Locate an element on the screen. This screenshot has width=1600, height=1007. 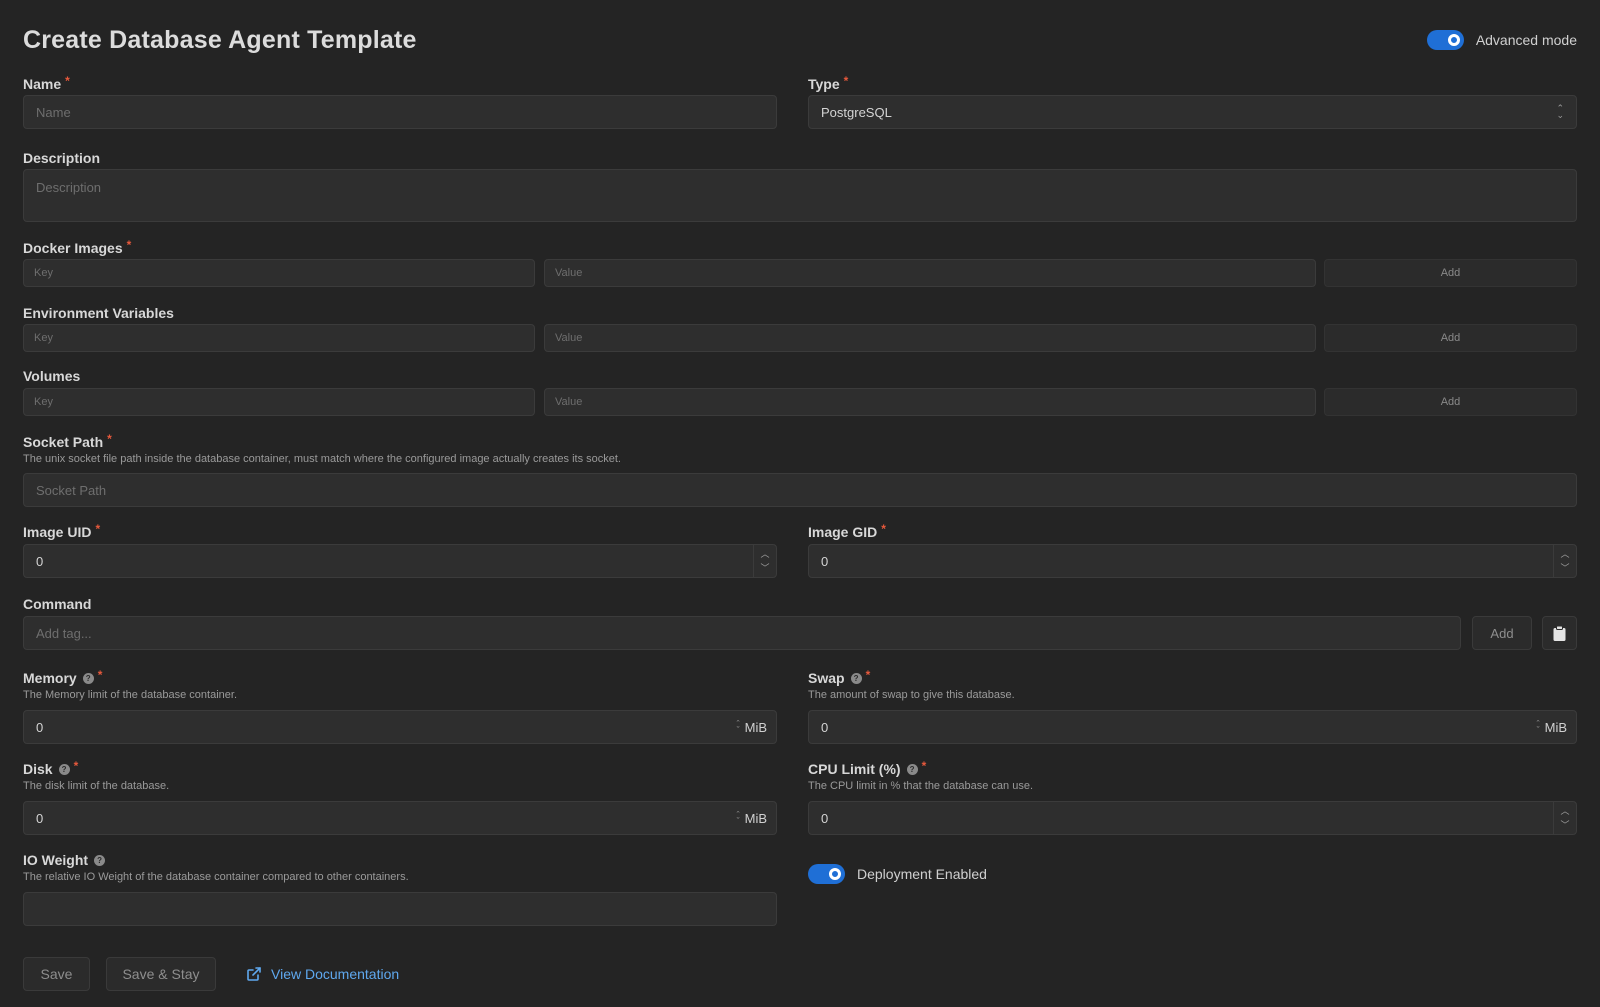
save-button: Save is located at coordinates (56, 974).